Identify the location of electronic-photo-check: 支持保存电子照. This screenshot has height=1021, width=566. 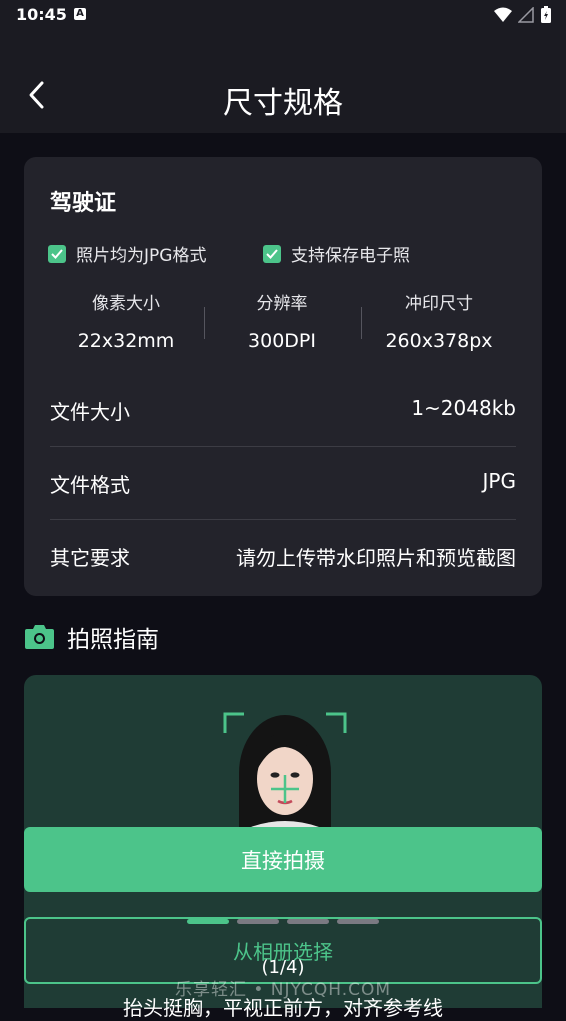
(336, 253).